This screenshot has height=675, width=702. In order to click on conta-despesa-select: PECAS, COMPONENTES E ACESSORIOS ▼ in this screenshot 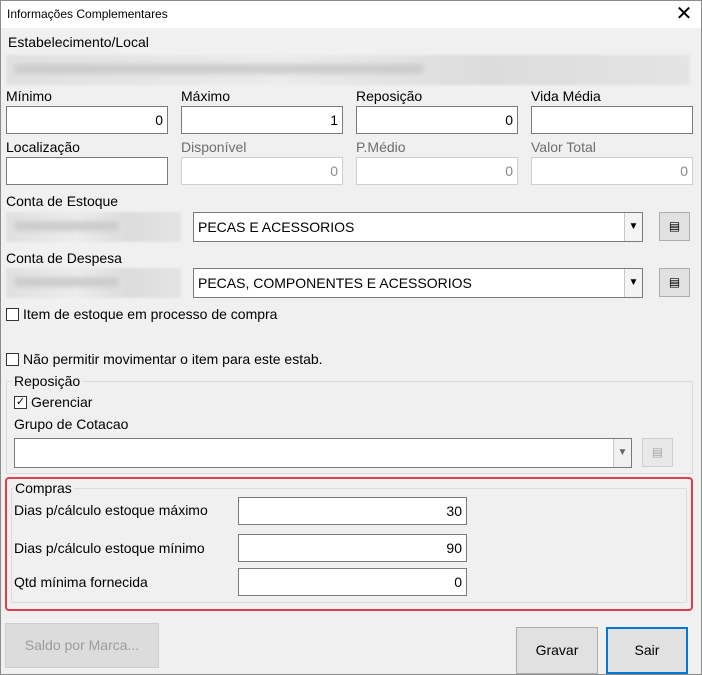, I will do `click(418, 283)`.